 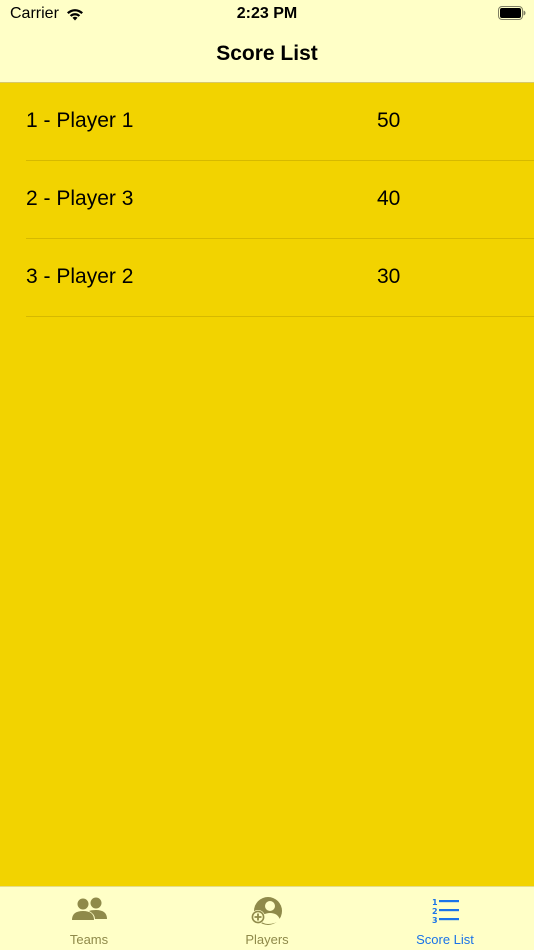 What do you see at coordinates (445, 911) in the screenshot?
I see `numbered-list-icon: 1 2 3` at bounding box center [445, 911].